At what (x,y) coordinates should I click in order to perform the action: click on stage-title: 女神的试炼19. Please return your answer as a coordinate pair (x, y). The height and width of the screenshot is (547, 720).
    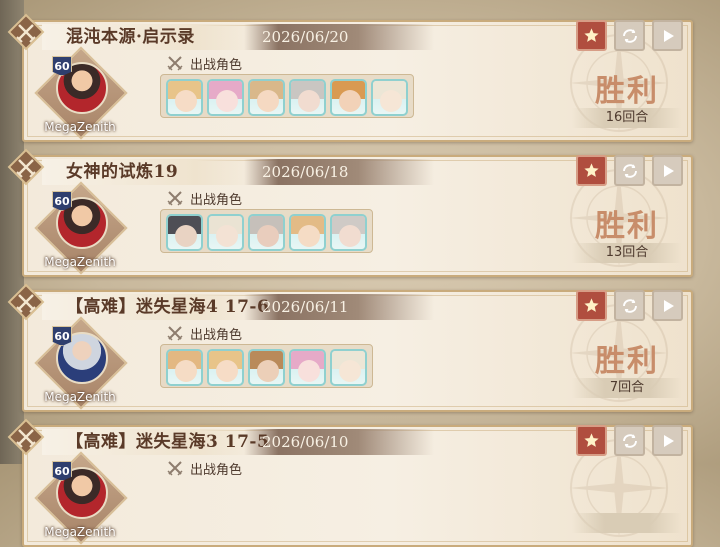
    Looking at the image, I should click on (122, 172).